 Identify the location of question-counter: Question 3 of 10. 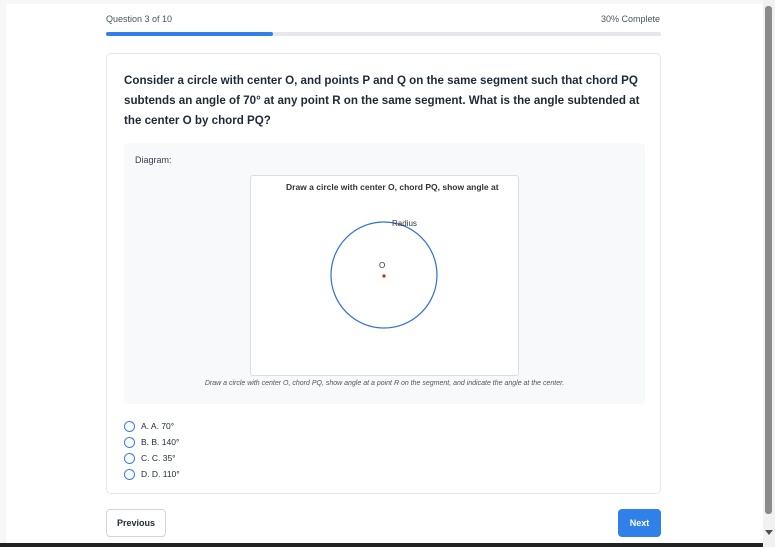
(139, 19).